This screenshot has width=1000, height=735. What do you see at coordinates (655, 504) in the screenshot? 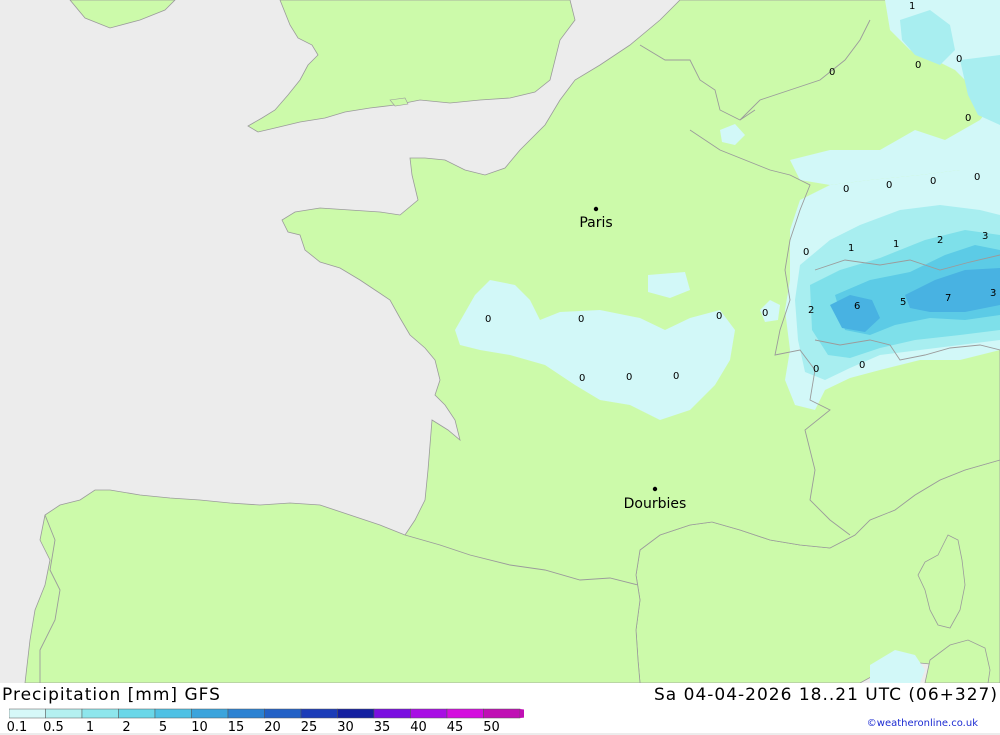
I see `city-label: Dourbies` at bounding box center [655, 504].